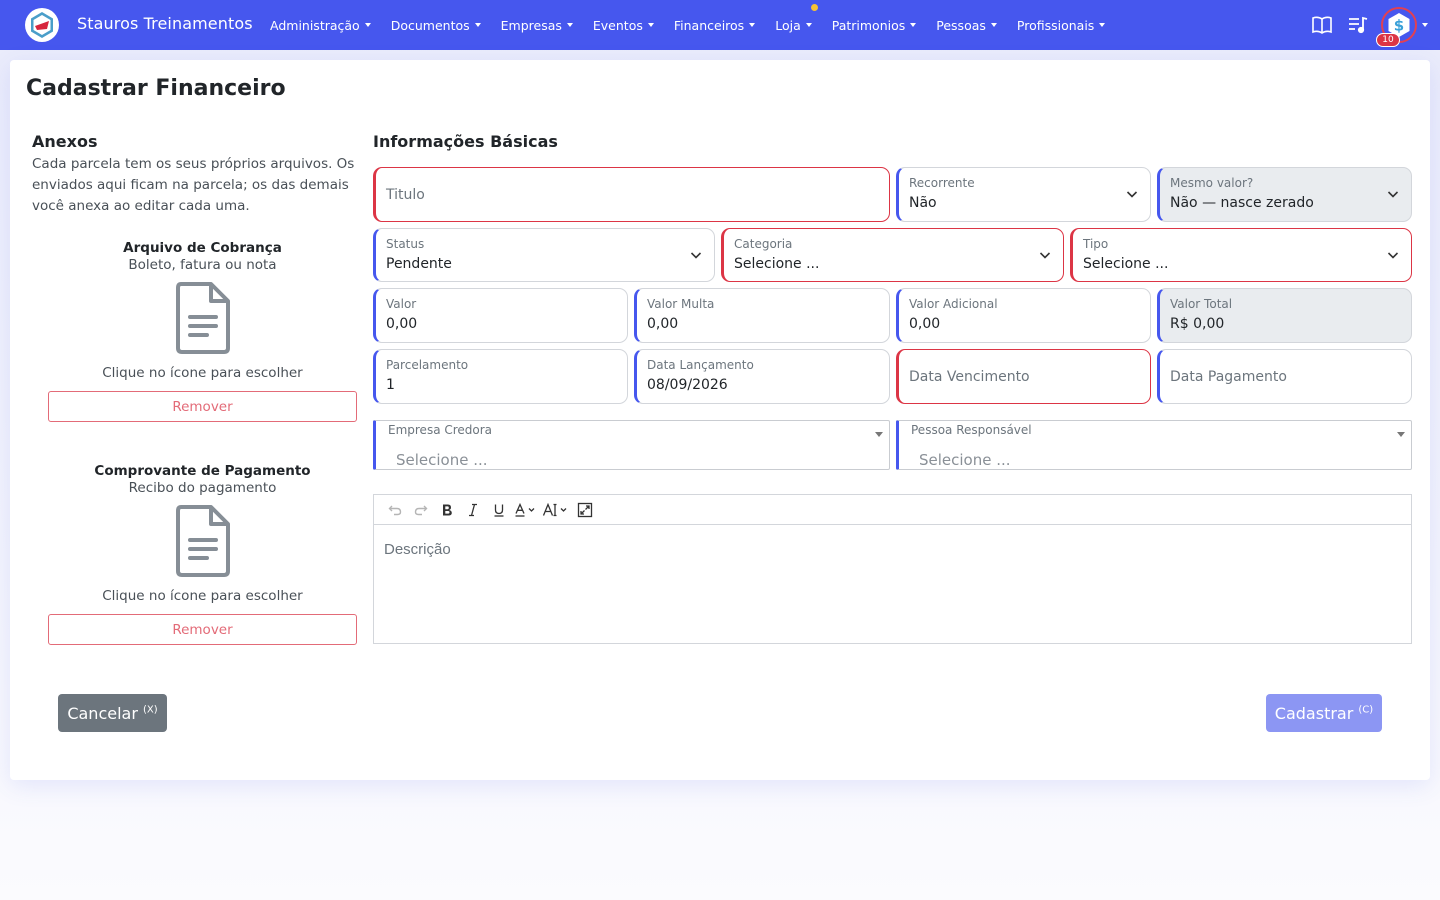 The image size is (1440, 900). I want to click on cancel-button: Cancelar (X), so click(112, 713).